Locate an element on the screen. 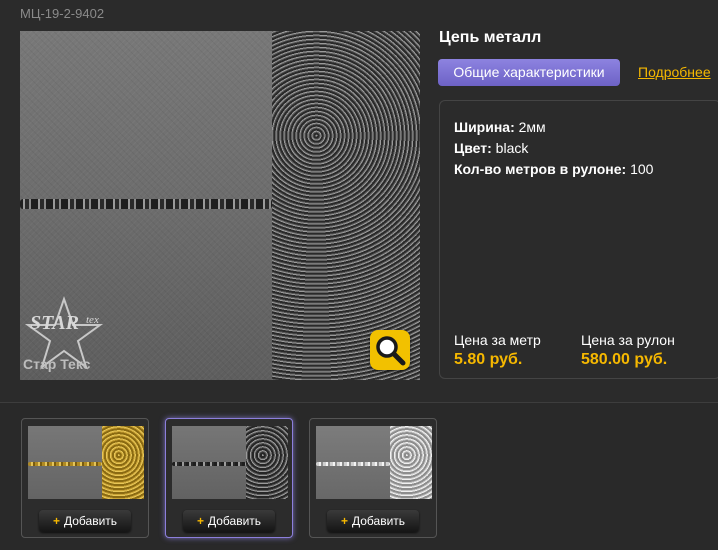  spec-value: 2мм is located at coordinates (532, 127).